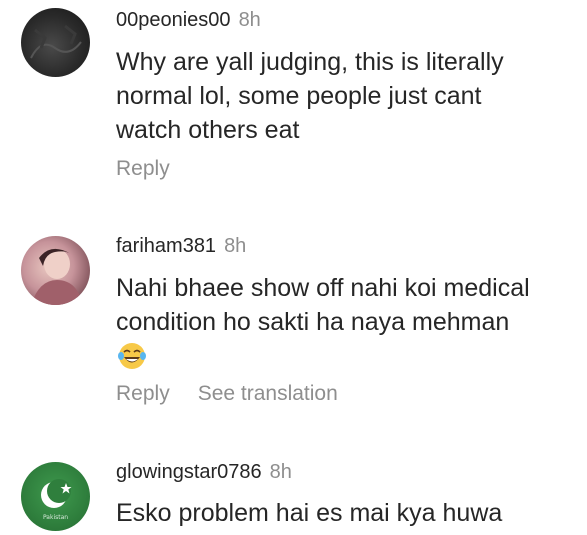 This screenshot has width=587, height=535. Describe the element at coordinates (189, 472) in the screenshot. I see `username: glowingstar0786` at that location.